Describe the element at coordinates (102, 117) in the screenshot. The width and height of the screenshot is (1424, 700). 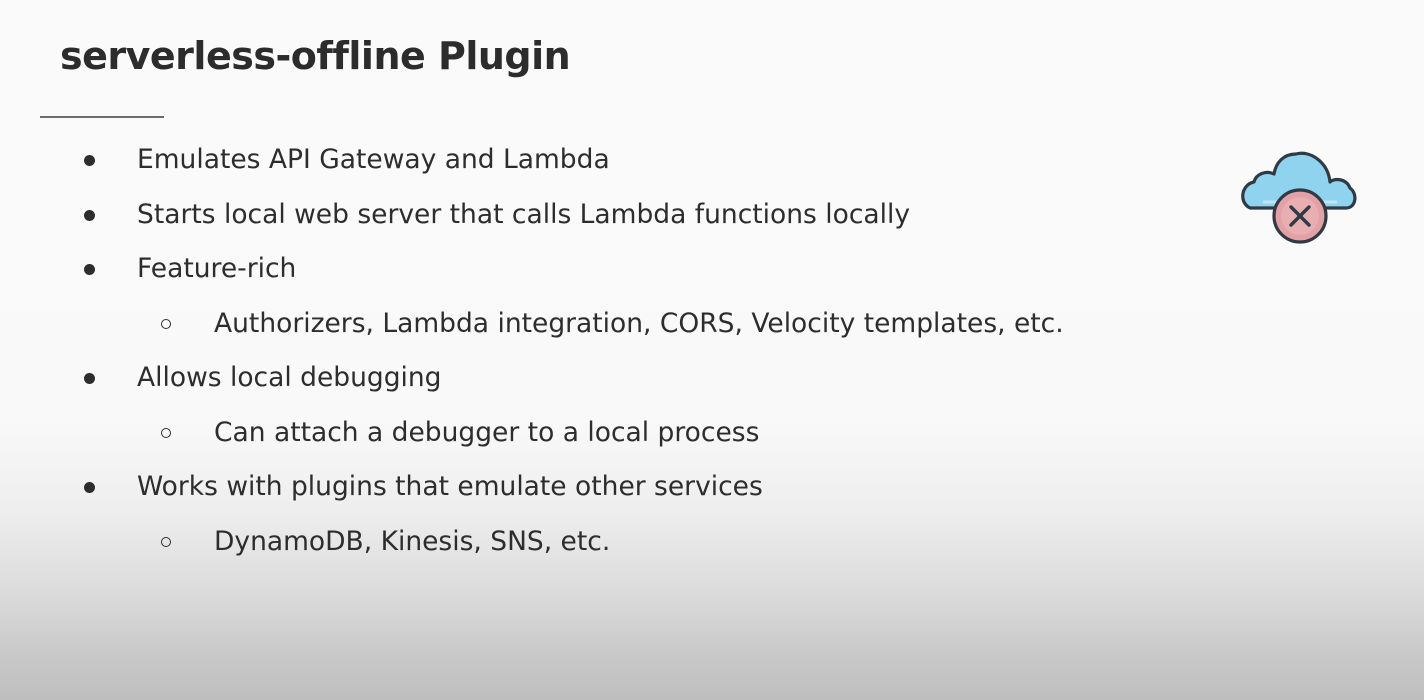
I see `title-underline` at that location.